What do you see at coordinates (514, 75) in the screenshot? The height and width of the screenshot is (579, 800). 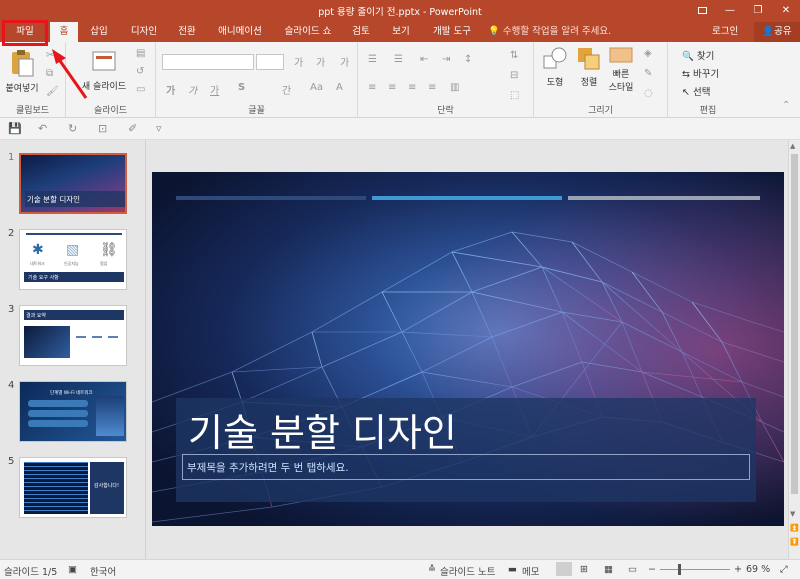 I see `align-text-icon: ⊟` at bounding box center [514, 75].